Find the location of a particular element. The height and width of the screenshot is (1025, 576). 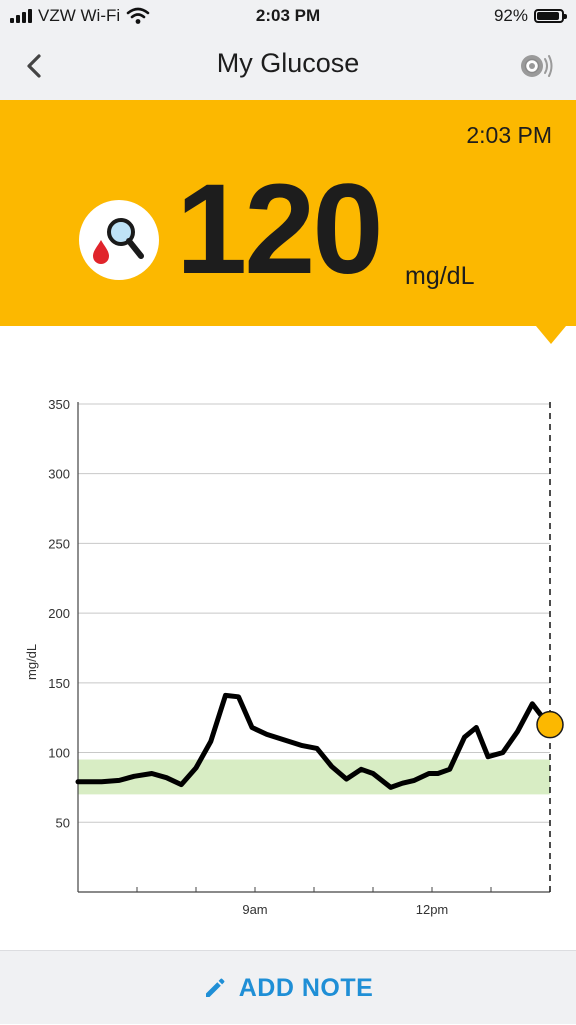

add-note-button: ADD NOTE is located at coordinates (288, 988).